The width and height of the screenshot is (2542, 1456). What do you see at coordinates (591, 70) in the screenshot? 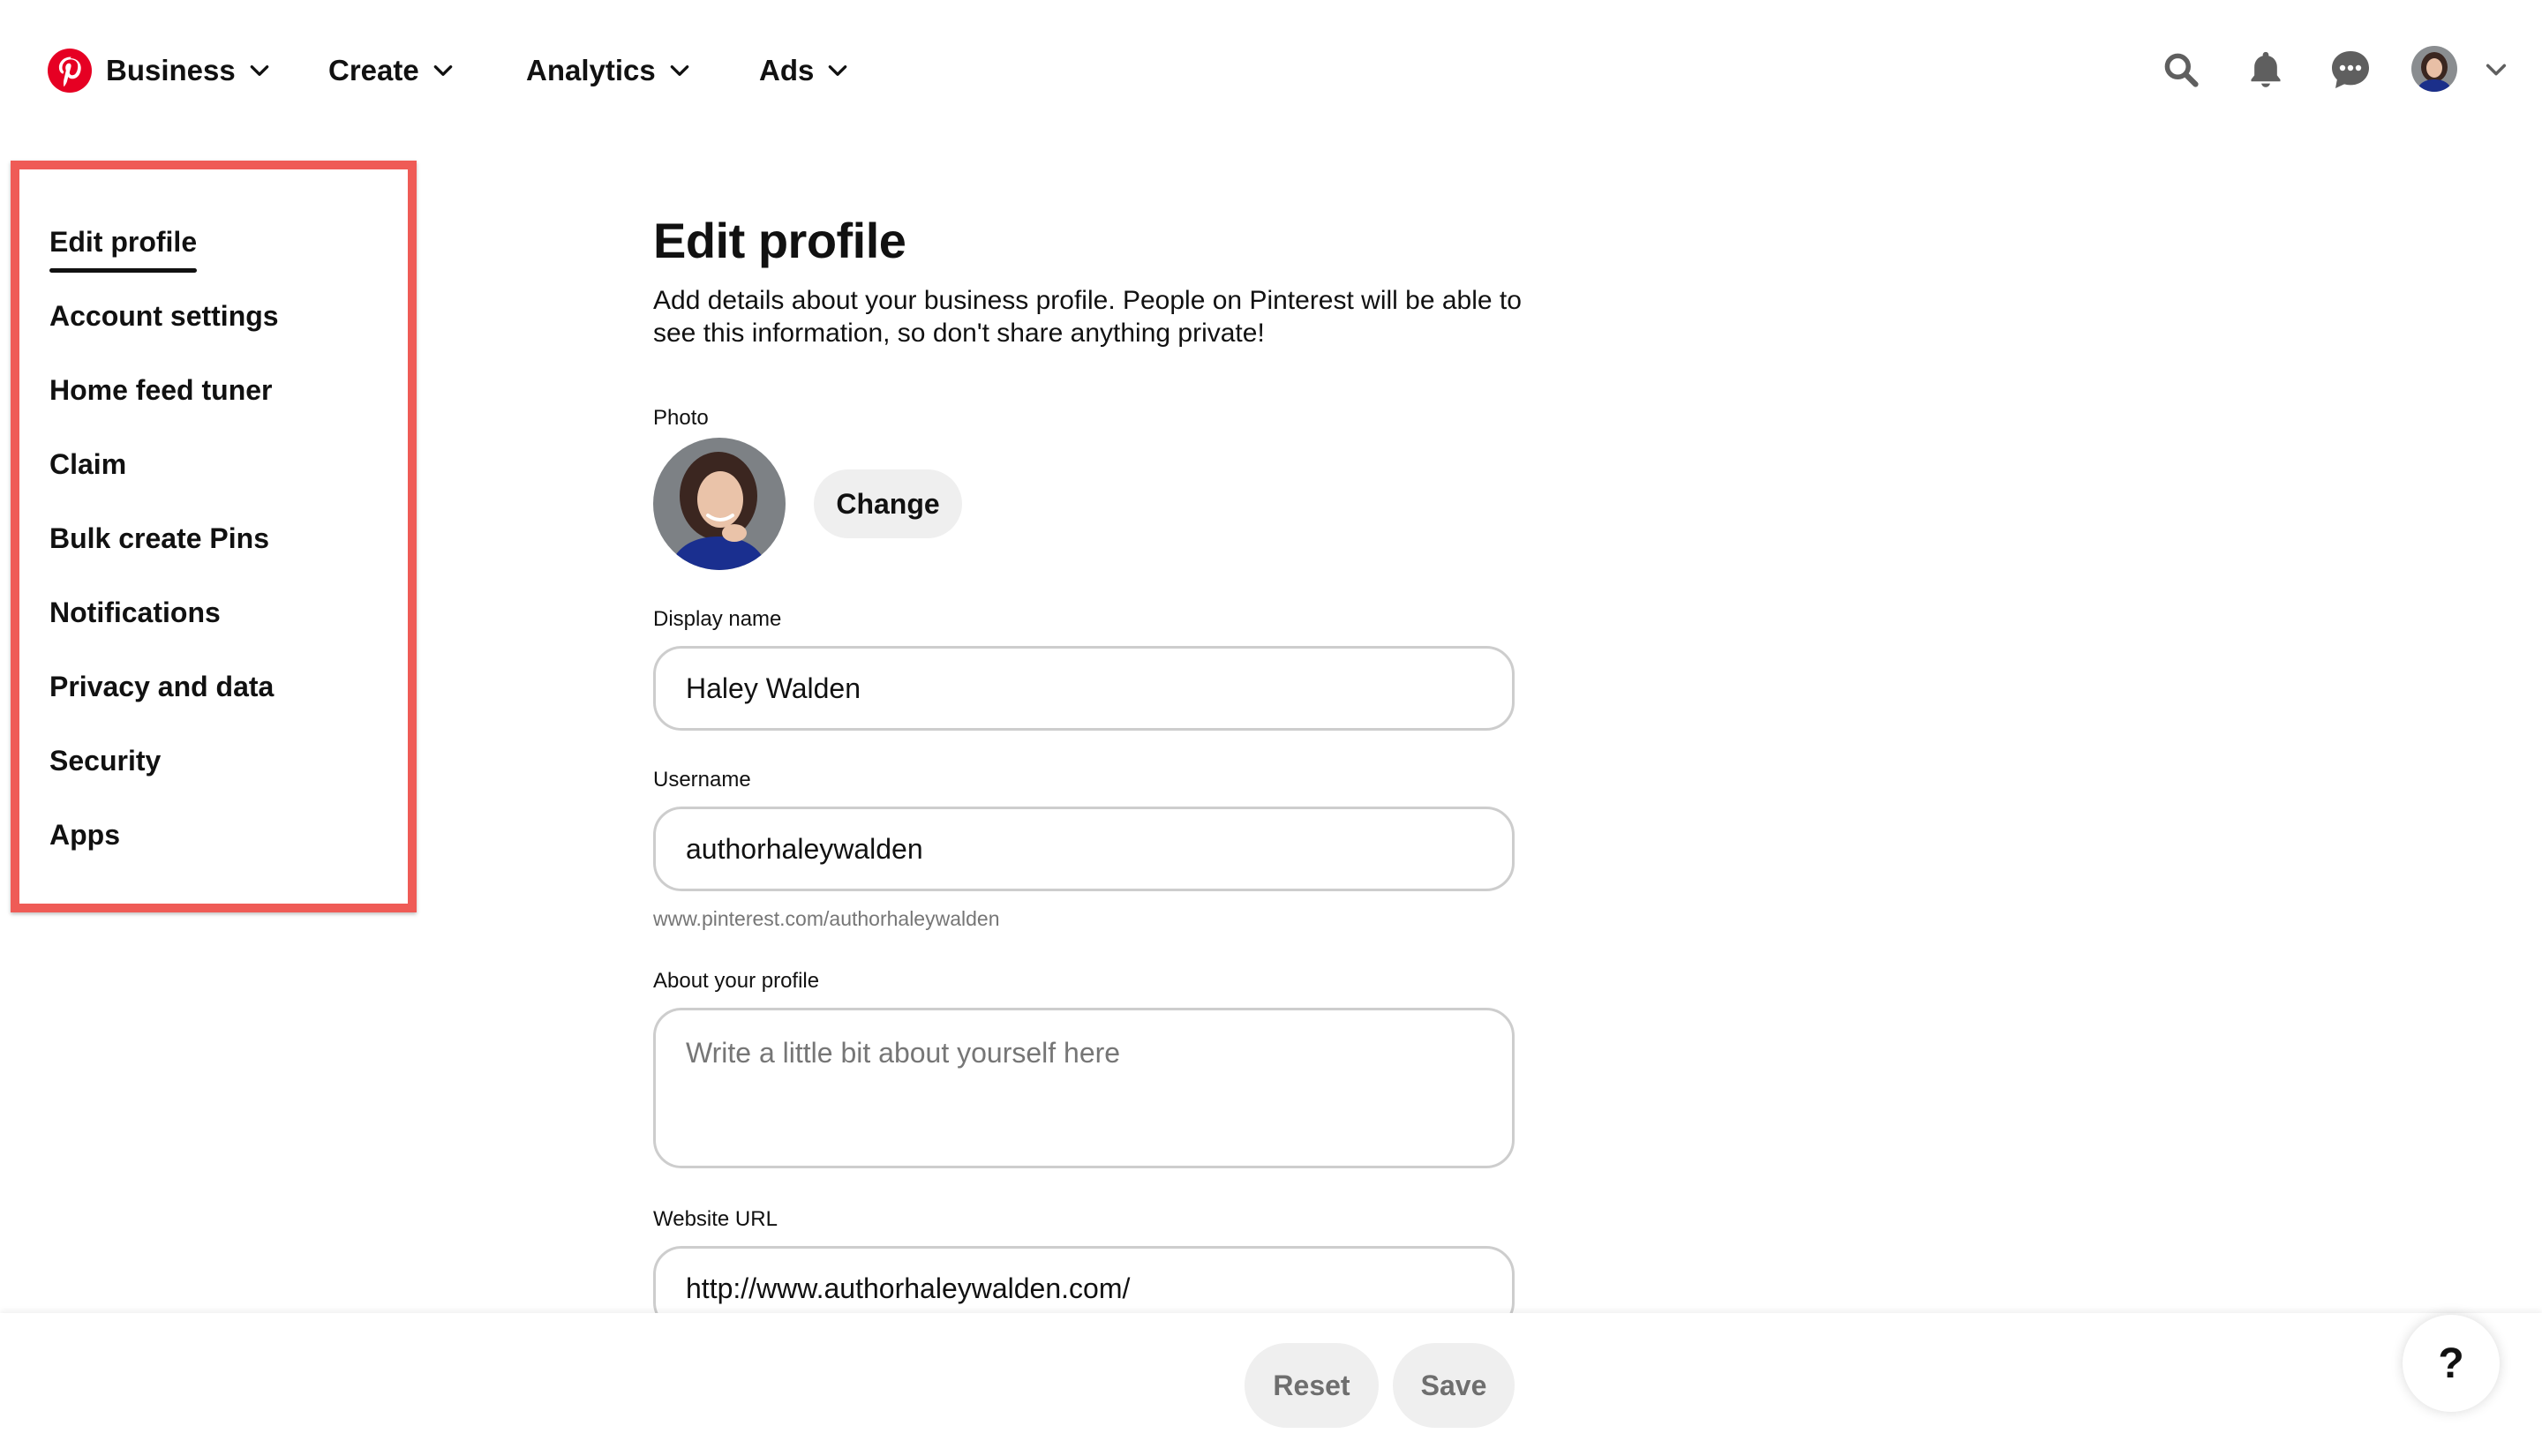
I see `nav-analytics-label: Analytics` at bounding box center [591, 70].